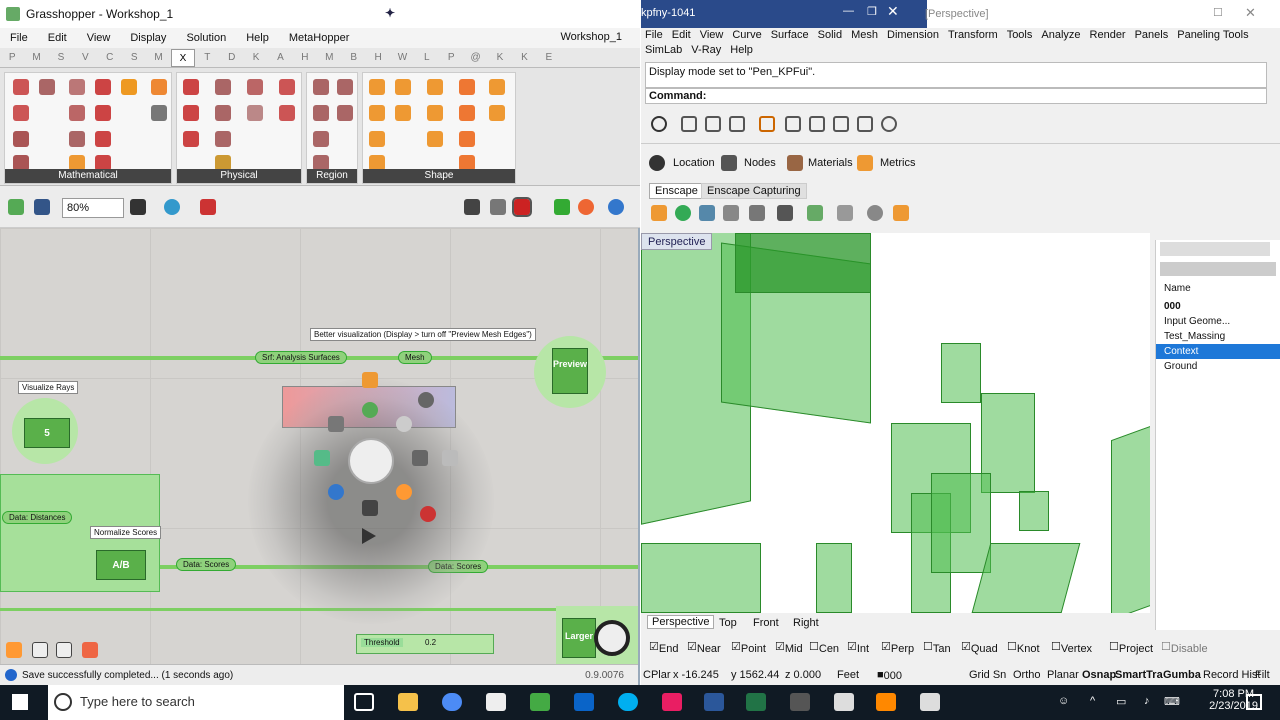  What do you see at coordinates (426, 400) in the screenshot?
I see `radial-helmet-icon` at bounding box center [426, 400].